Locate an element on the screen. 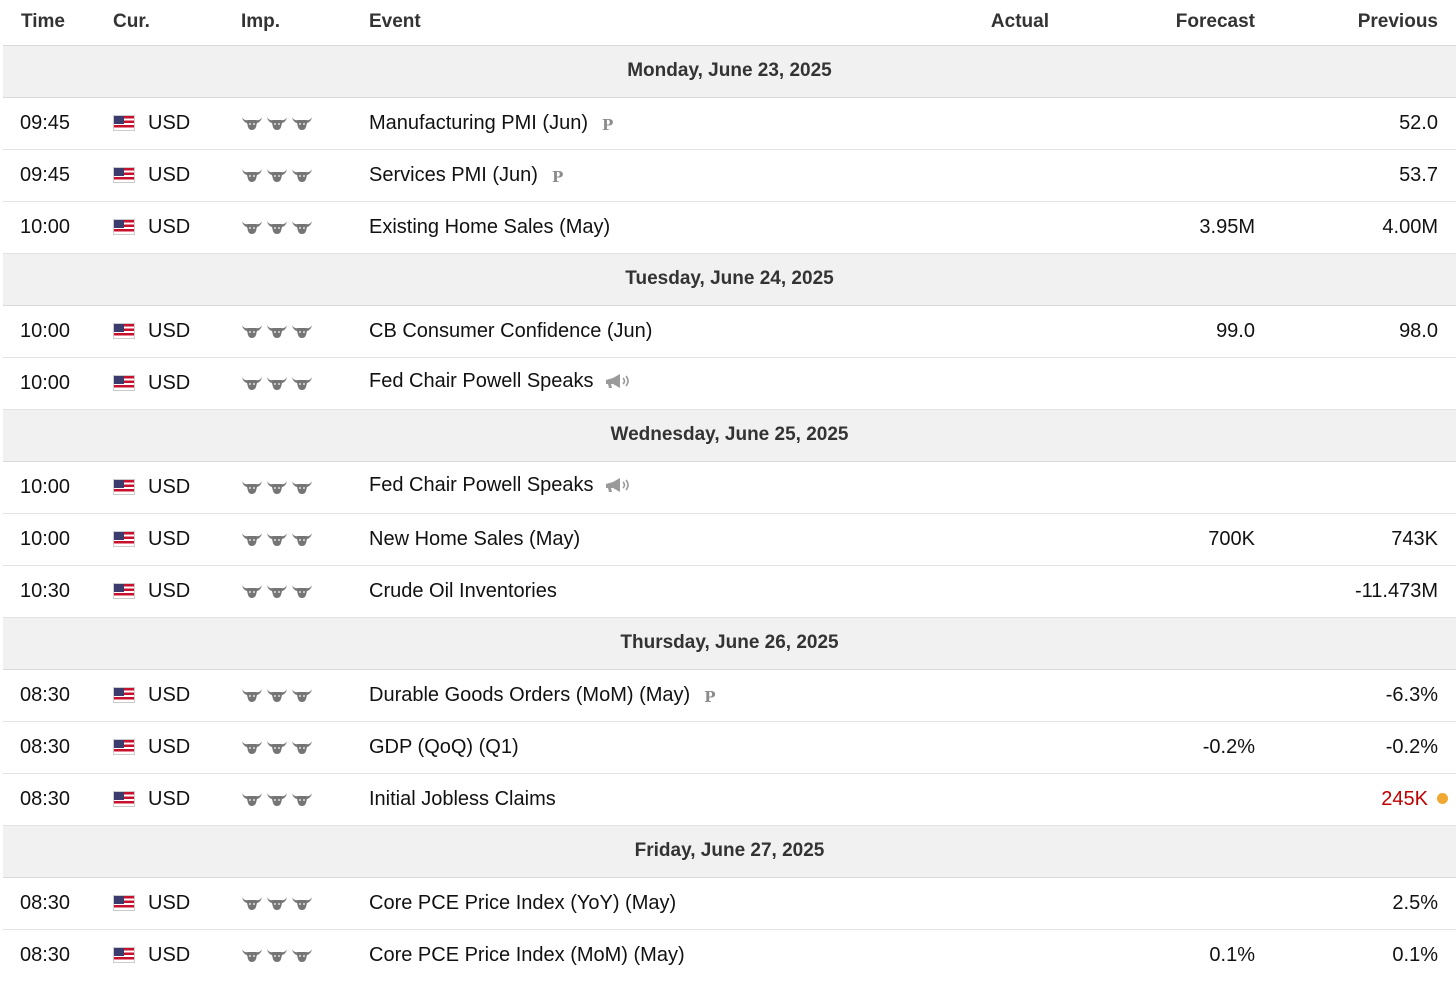 This screenshot has width=1456, height=981. header-event: Event is located at coordinates (635, 23).